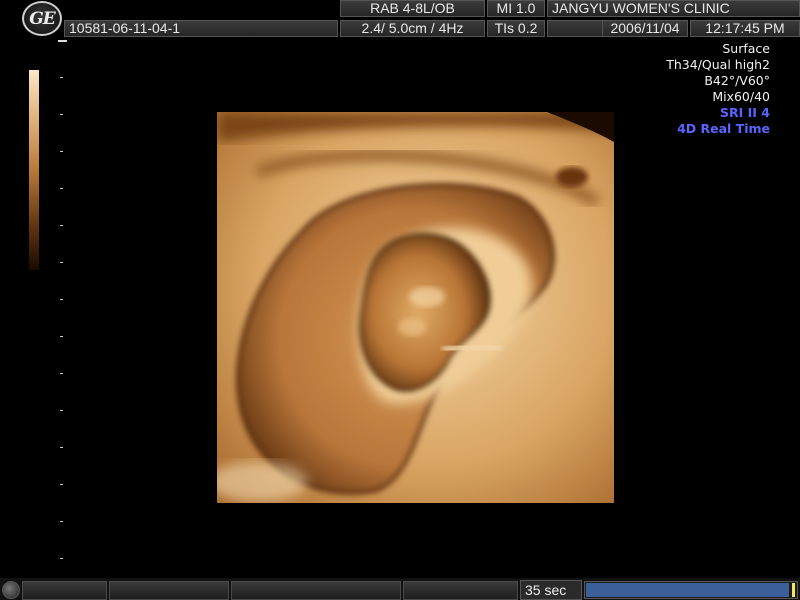 Image resolution: width=800 pixels, height=600 pixels. I want to click on color-map-bar, so click(34, 170).